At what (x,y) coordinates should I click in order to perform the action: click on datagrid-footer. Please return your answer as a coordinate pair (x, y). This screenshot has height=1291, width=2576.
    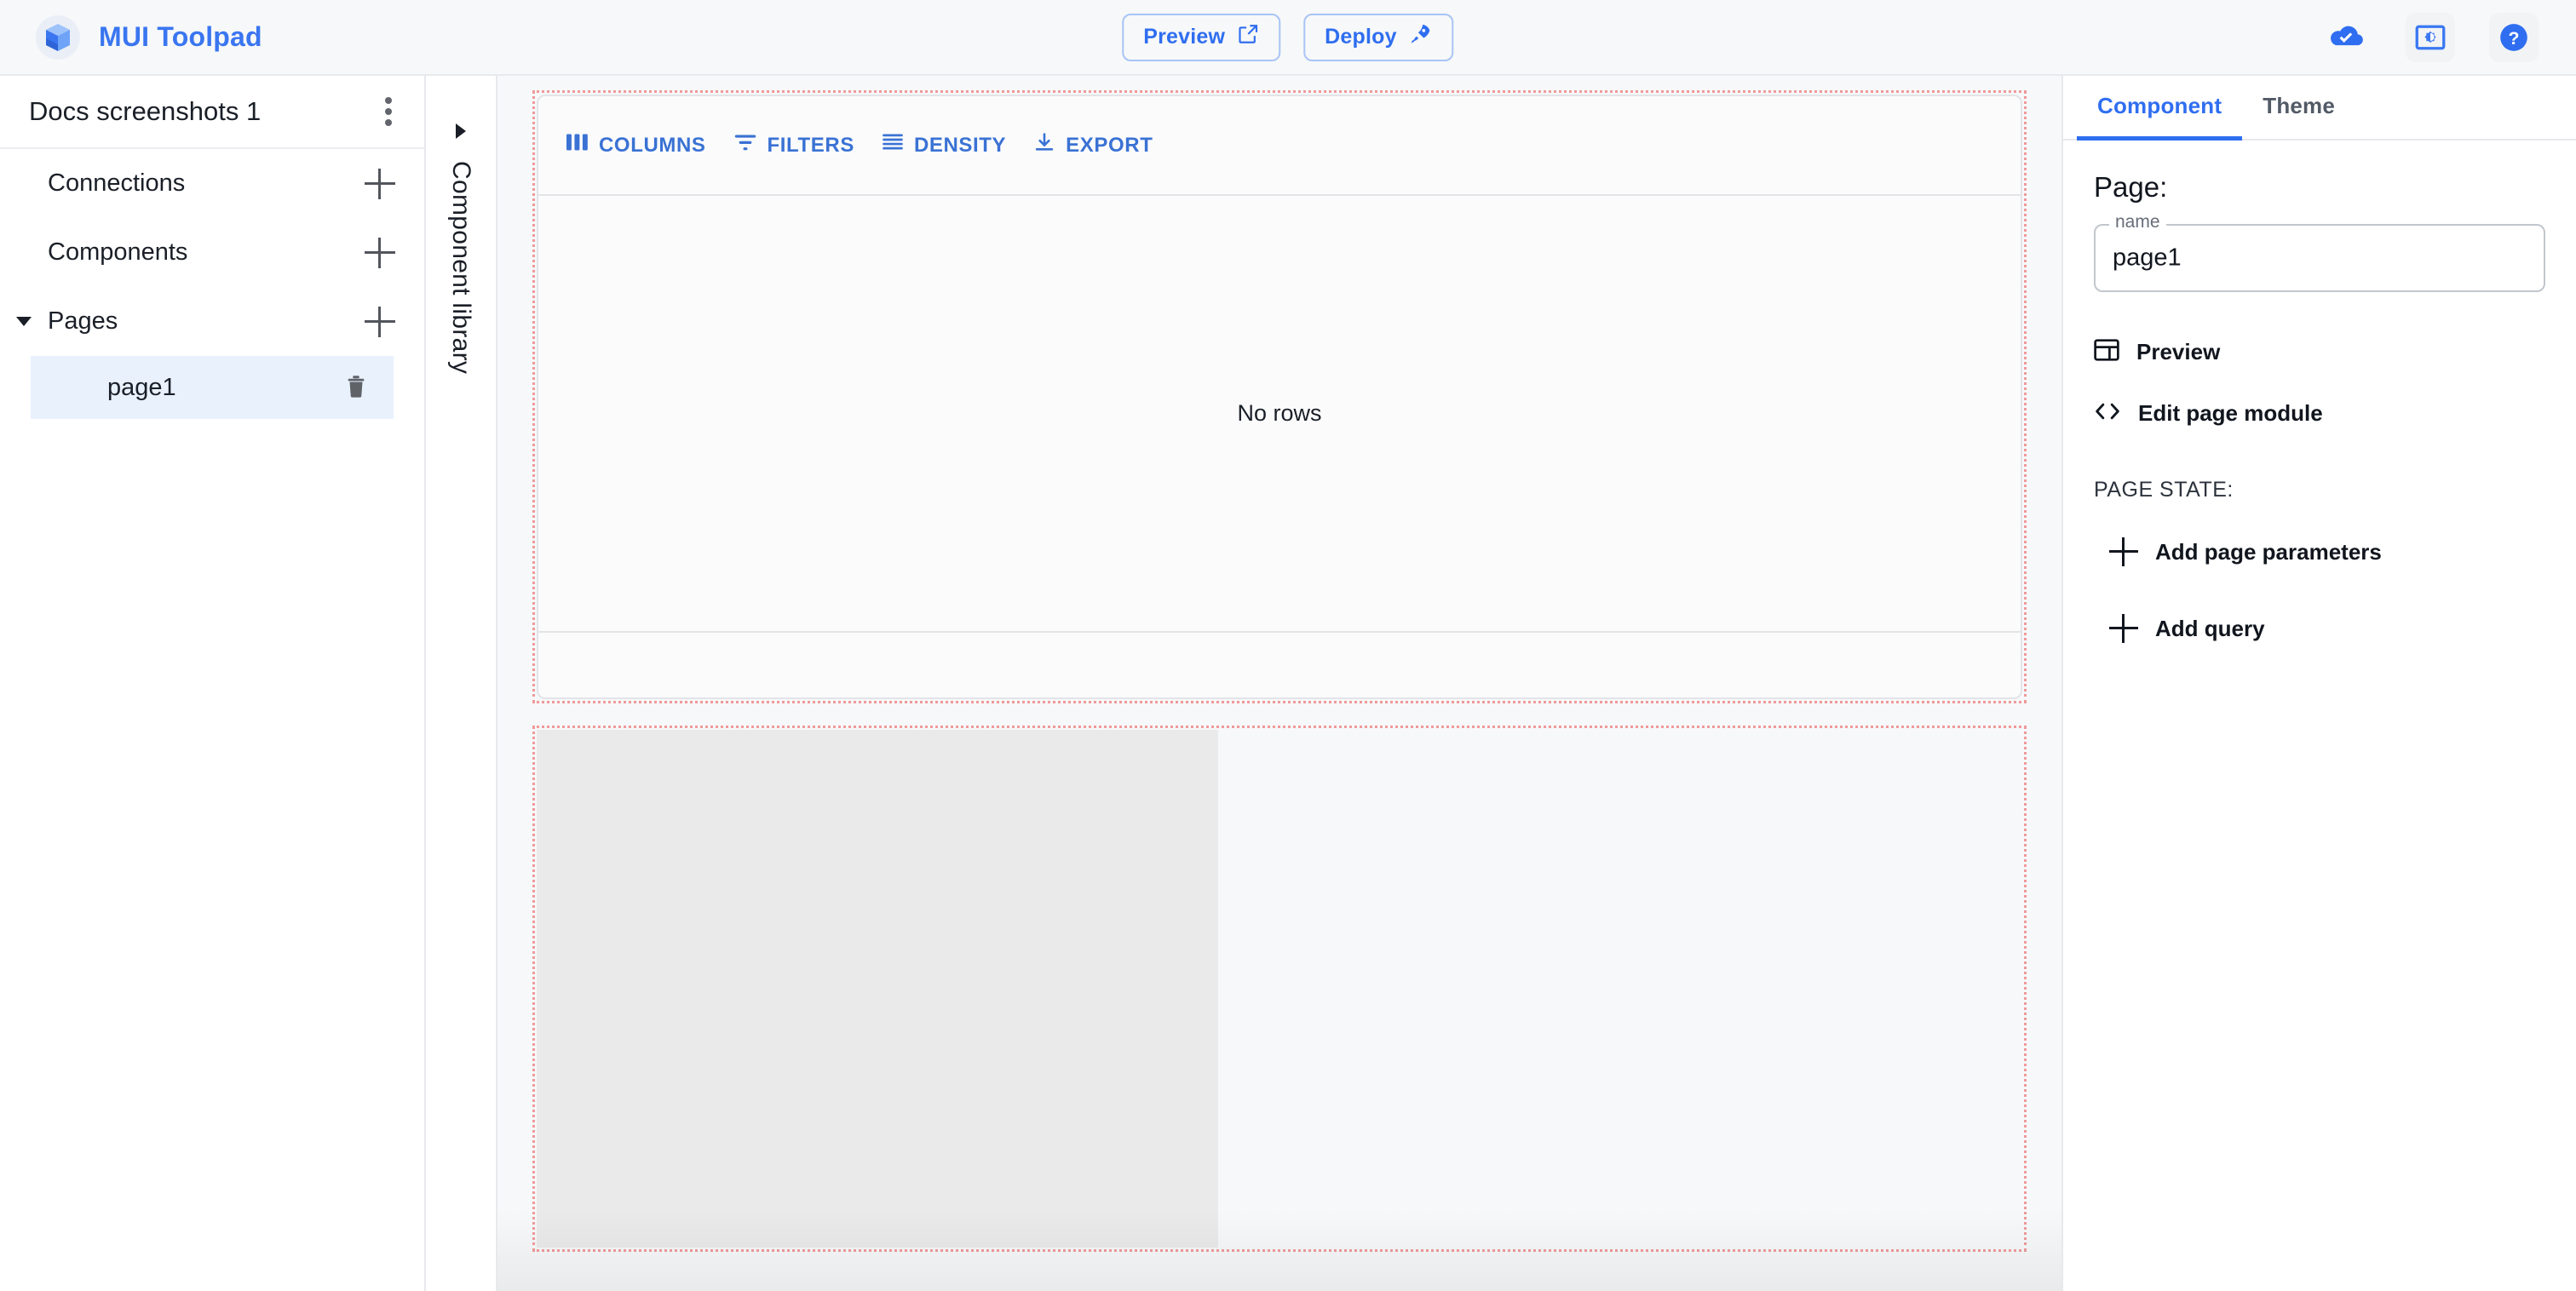
    Looking at the image, I should click on (1280, 665).